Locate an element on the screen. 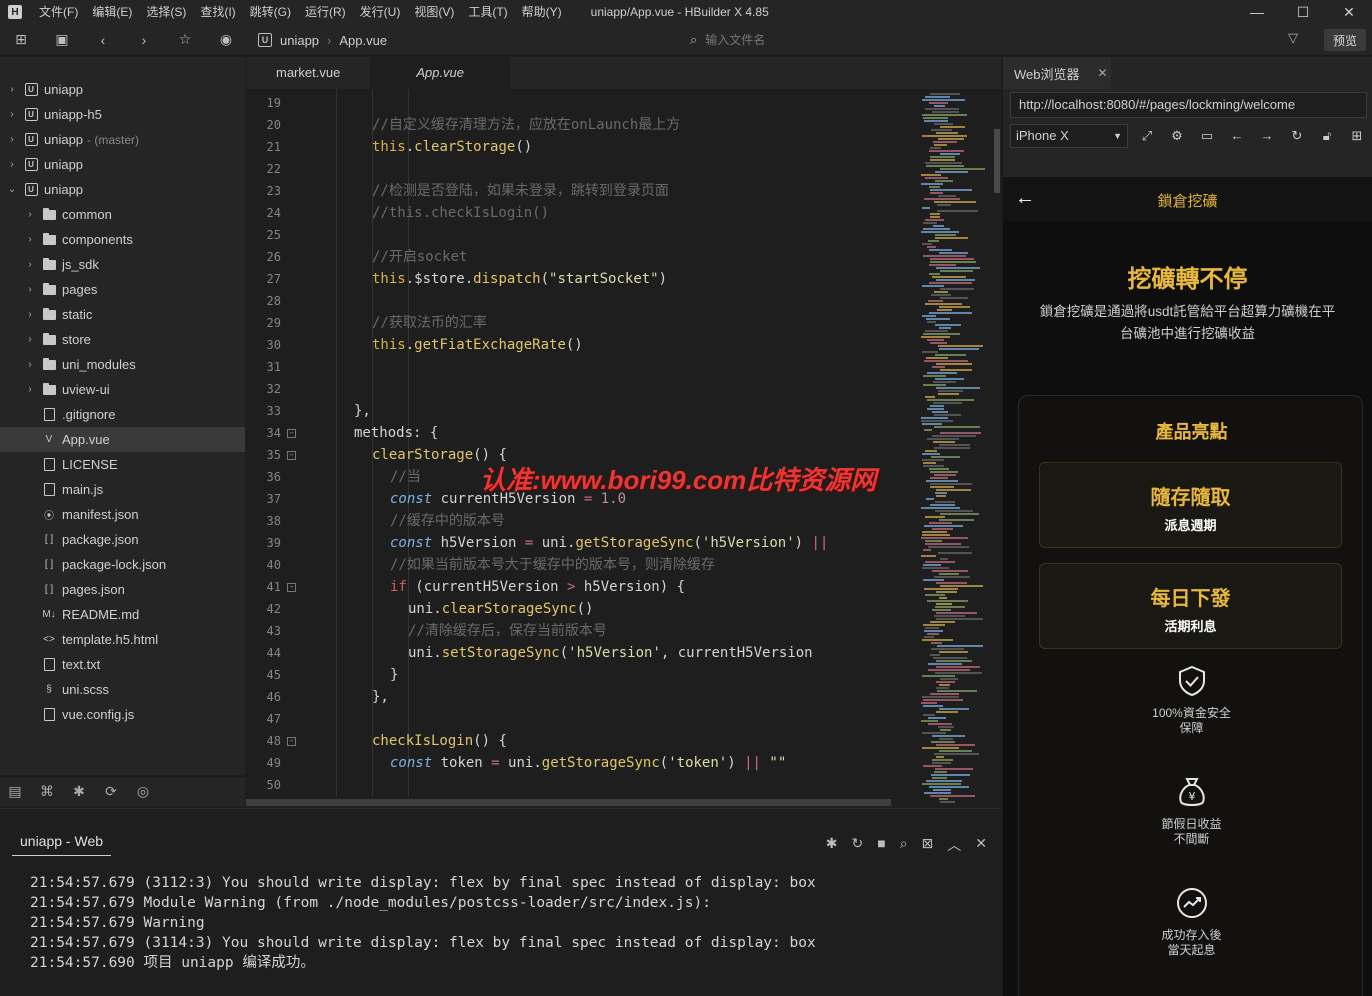  menu-item: 文件(F) is located at coordinates (58, 12).